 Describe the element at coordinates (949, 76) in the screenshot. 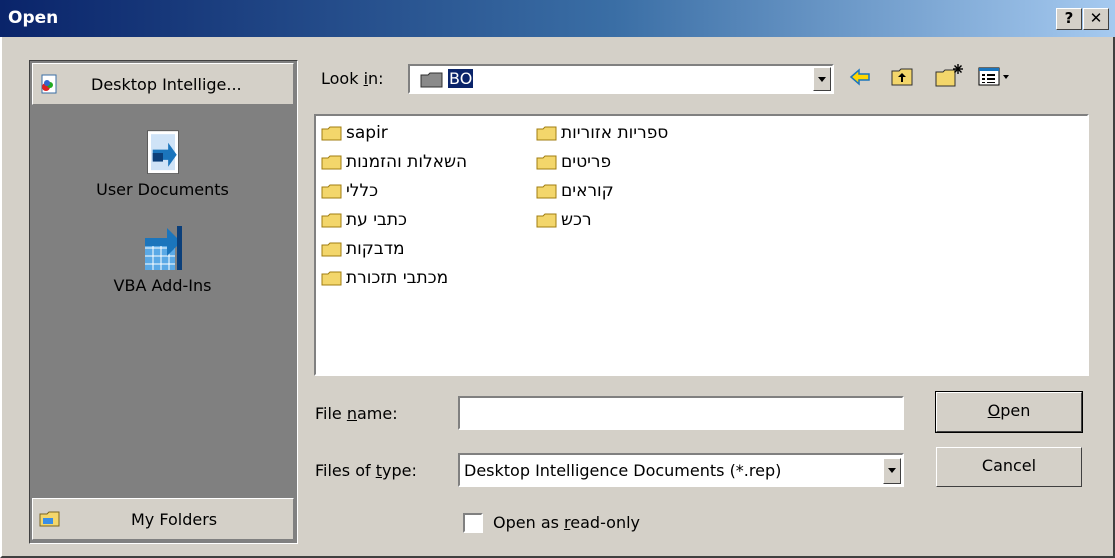

I see `new-folder-icon` at that location.